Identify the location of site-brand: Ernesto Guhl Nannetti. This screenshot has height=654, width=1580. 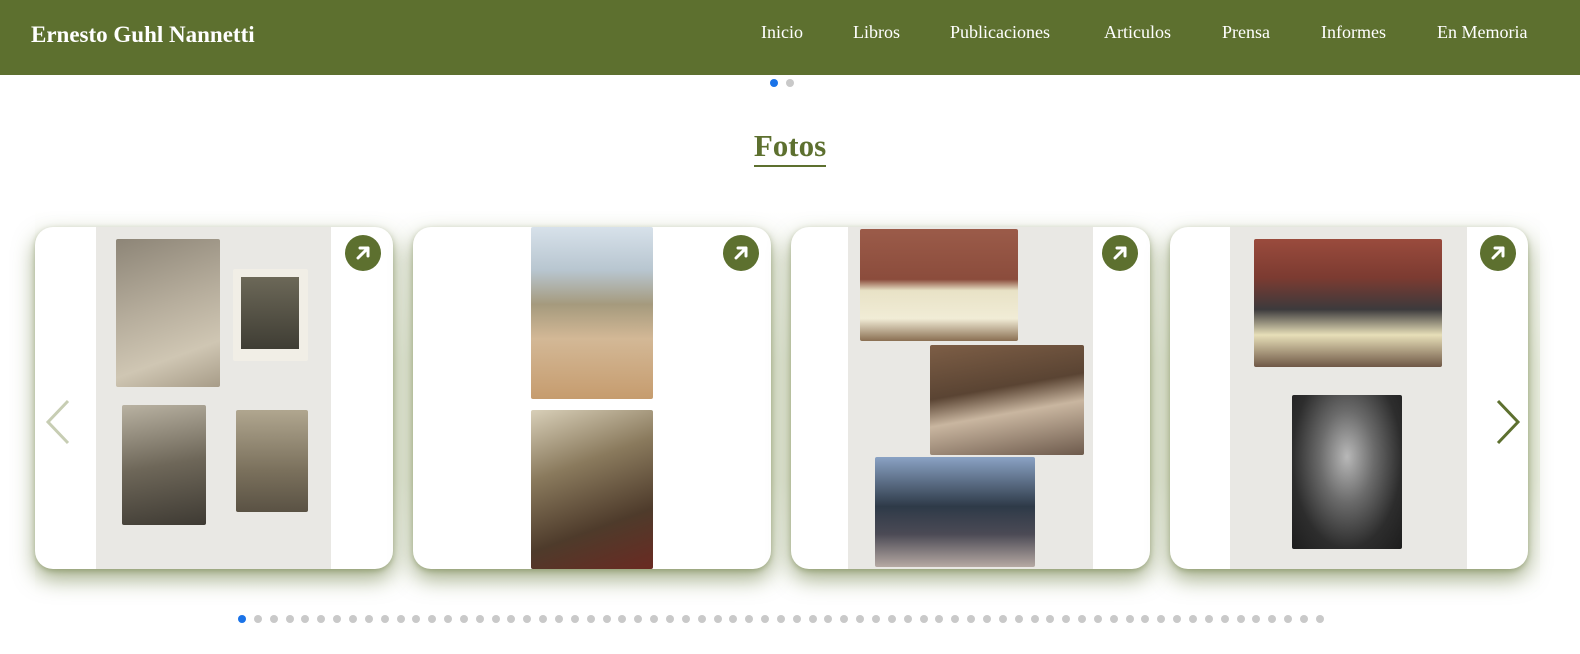
(143, 35).